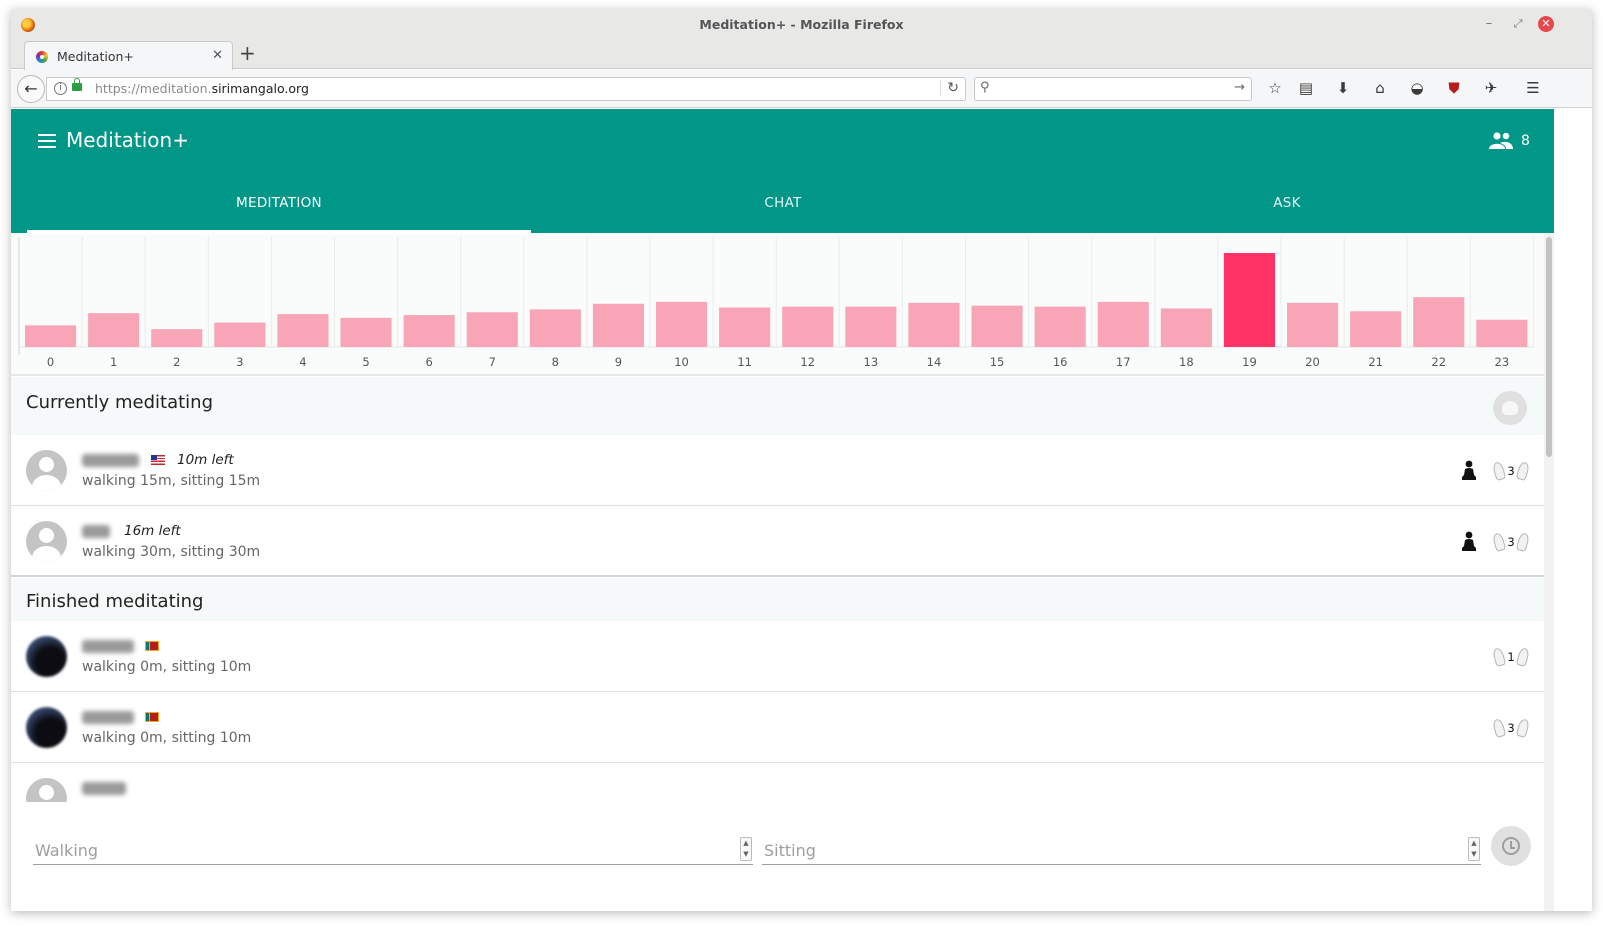  What do you see at coordinates (60, 88) in the screenshot?
I see `site-info-icon: i` at bounding box center [60, 88].